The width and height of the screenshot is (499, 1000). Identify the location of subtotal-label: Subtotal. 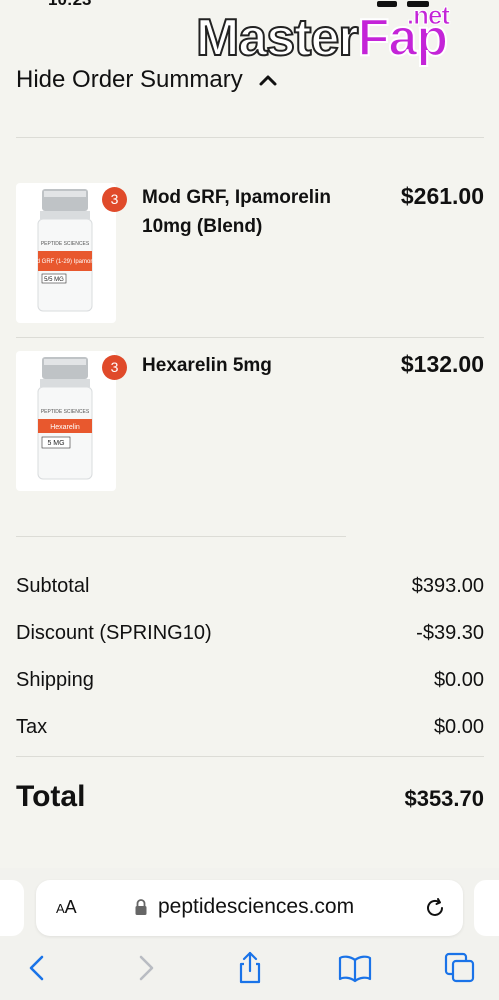
(53, 586).